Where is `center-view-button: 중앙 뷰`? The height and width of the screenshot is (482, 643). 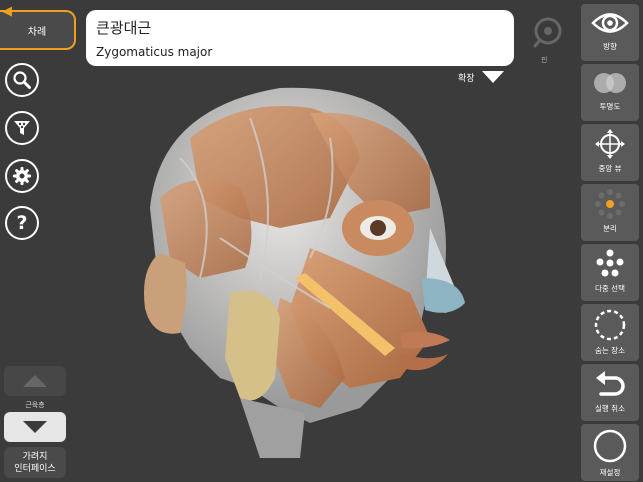 center-view-button: 중앙 뷰 is located at coordinates (610, 152).